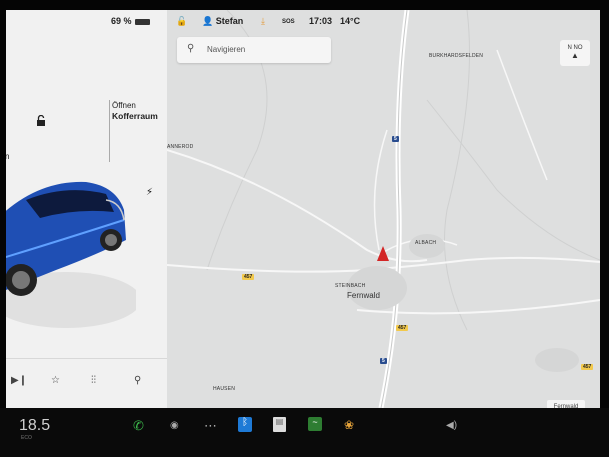  What do you see at coordinates (55, 380) in the screenshot?
I see `favorite-star-icon: ☆` at bounding box center [55, 380].